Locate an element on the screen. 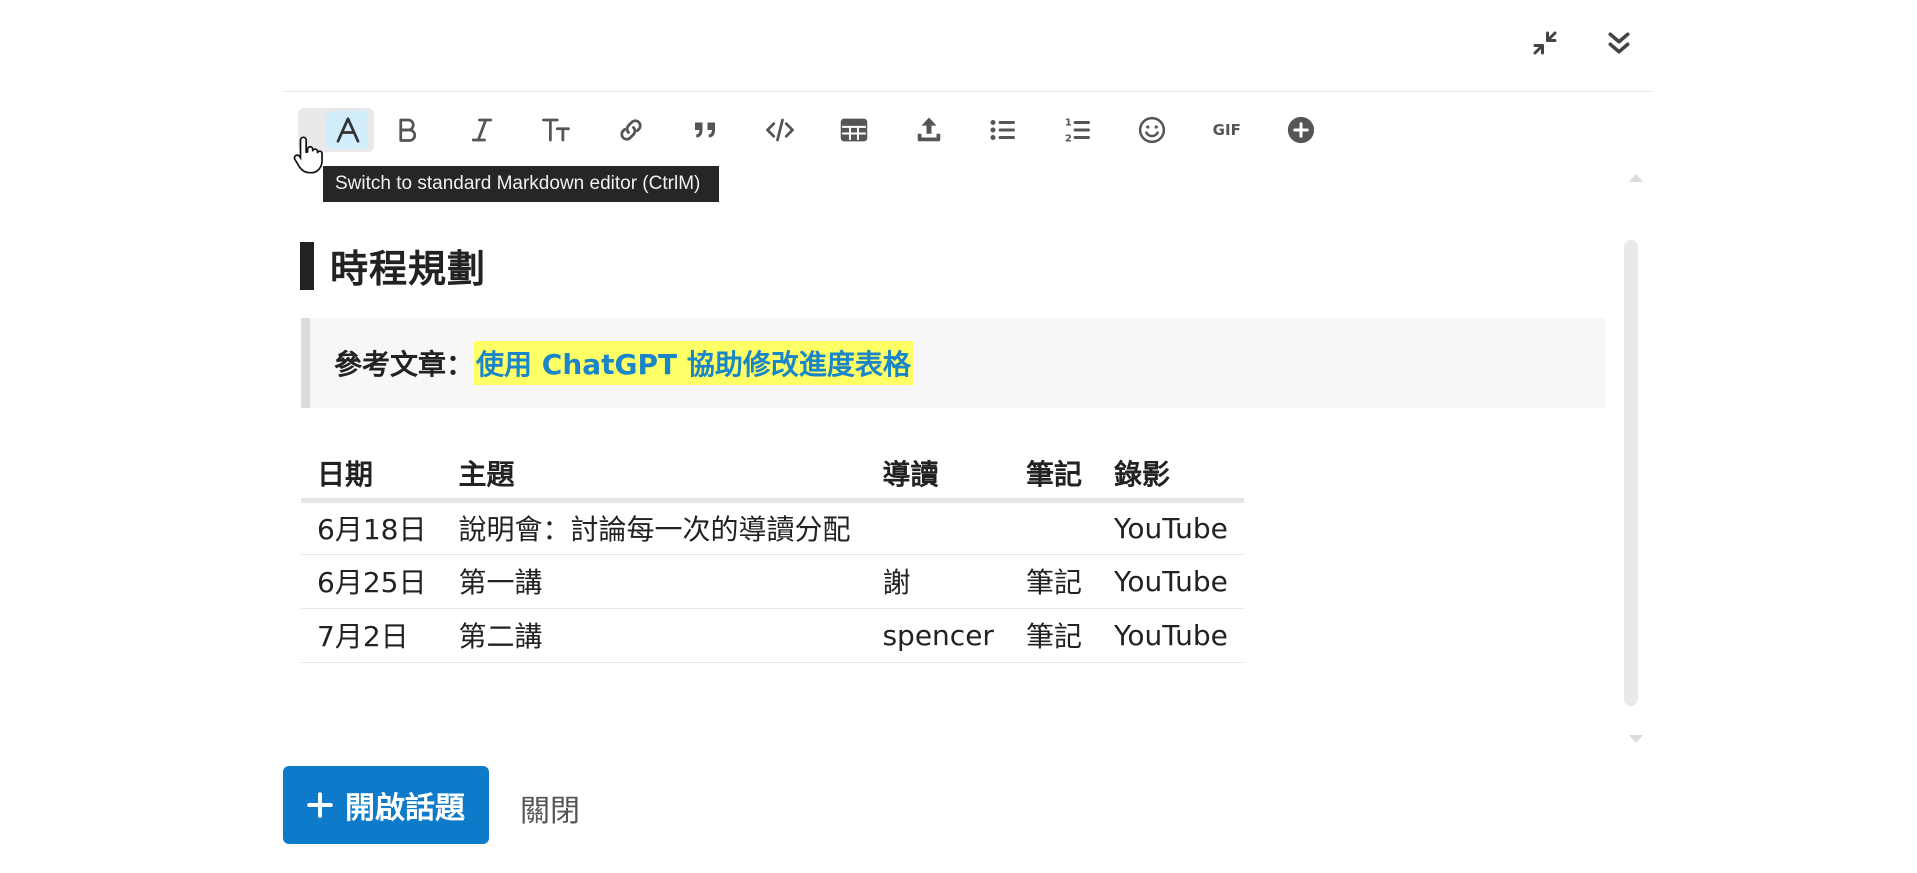 The height and width of the screenshot is (873, 1917). table-cell-topic: 說明會：討論每一次的導讀分配 is located at coordinates (654, 527).